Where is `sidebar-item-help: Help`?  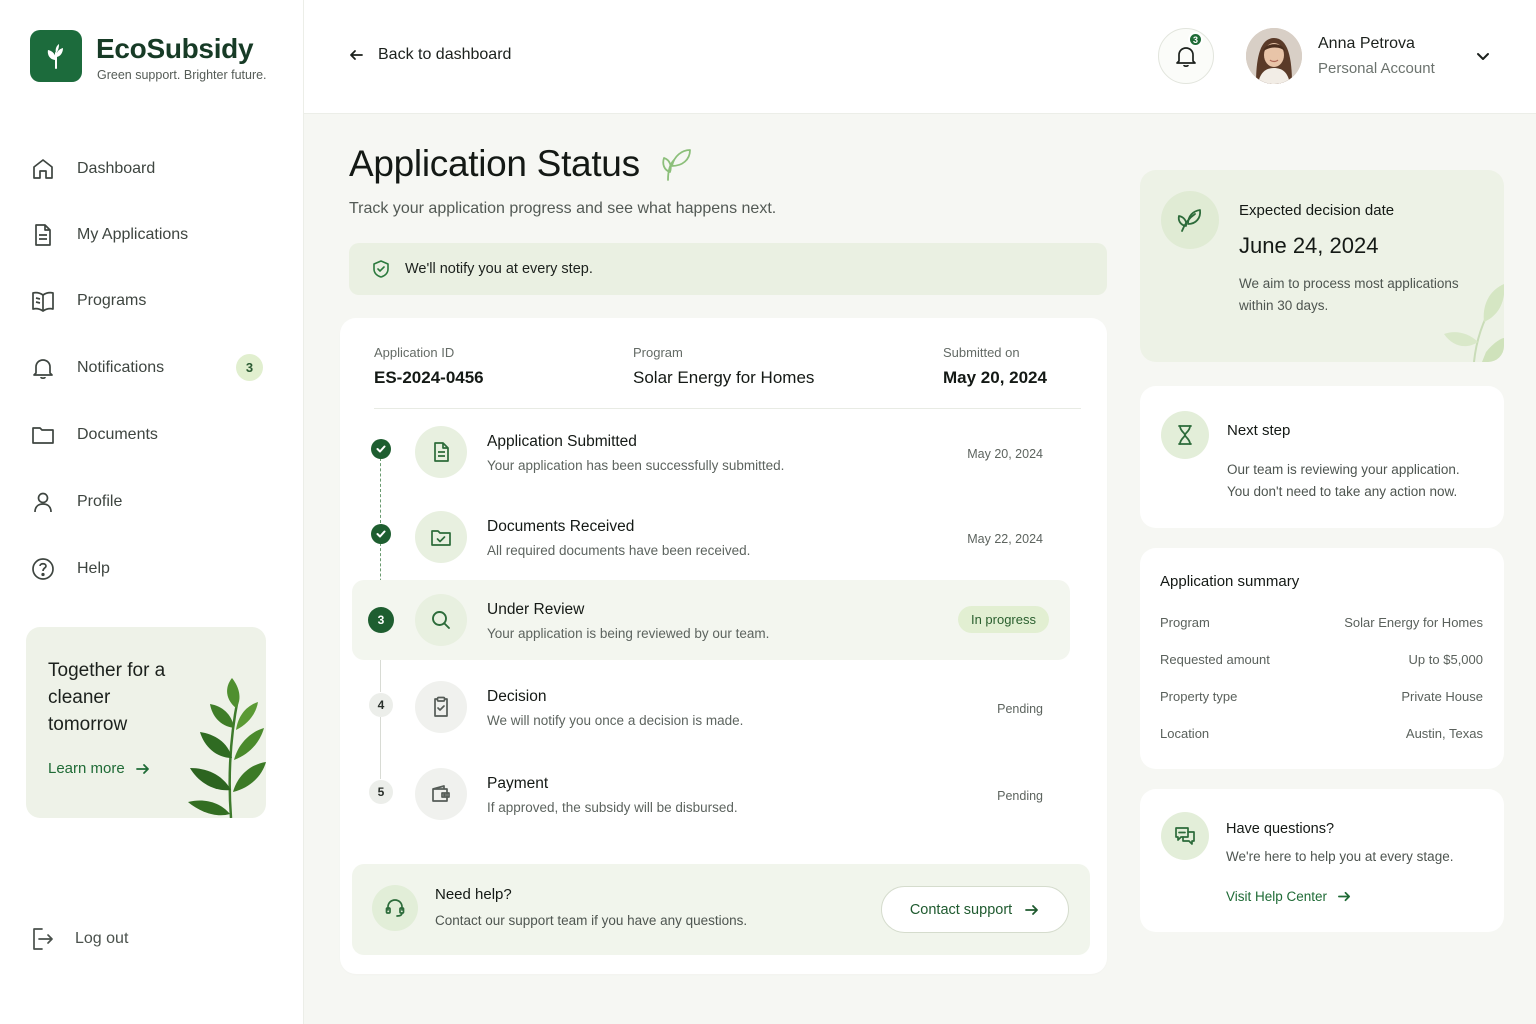
sidebar-item-help: Help is located at coordinates (153, 569).